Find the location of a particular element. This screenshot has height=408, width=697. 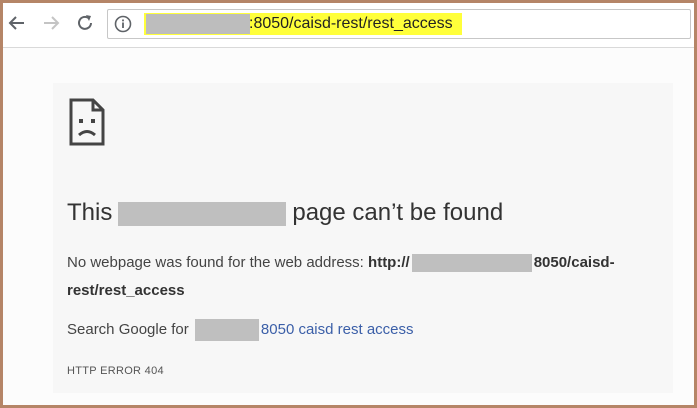

info-icon is located at coordinates (123, 24).